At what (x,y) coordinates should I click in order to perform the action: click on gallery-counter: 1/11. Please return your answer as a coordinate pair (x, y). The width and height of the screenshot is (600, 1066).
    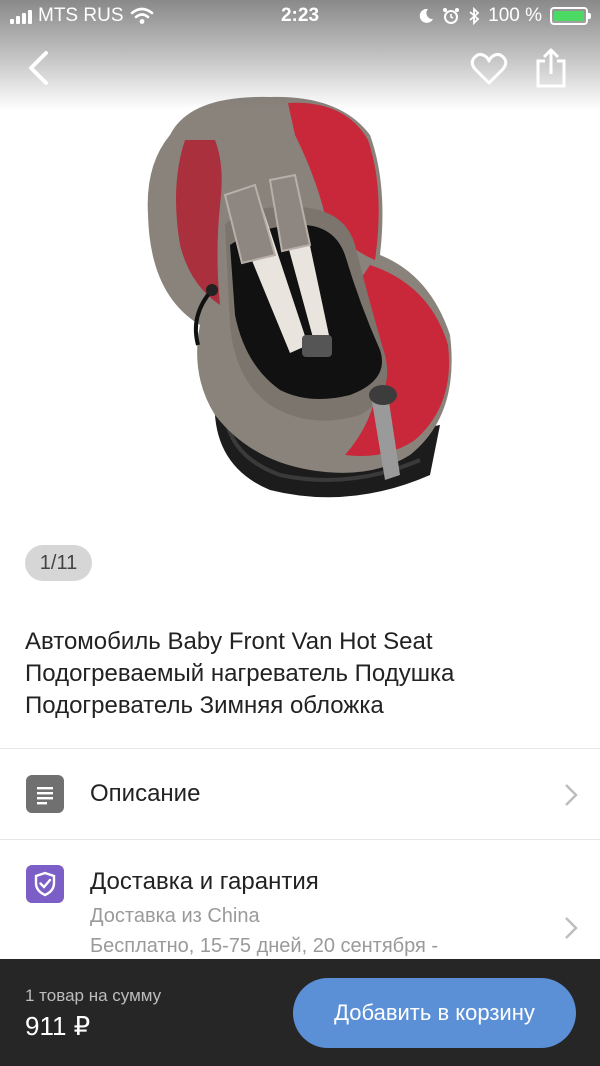
    Looking at the image, I should click on (58, 563).